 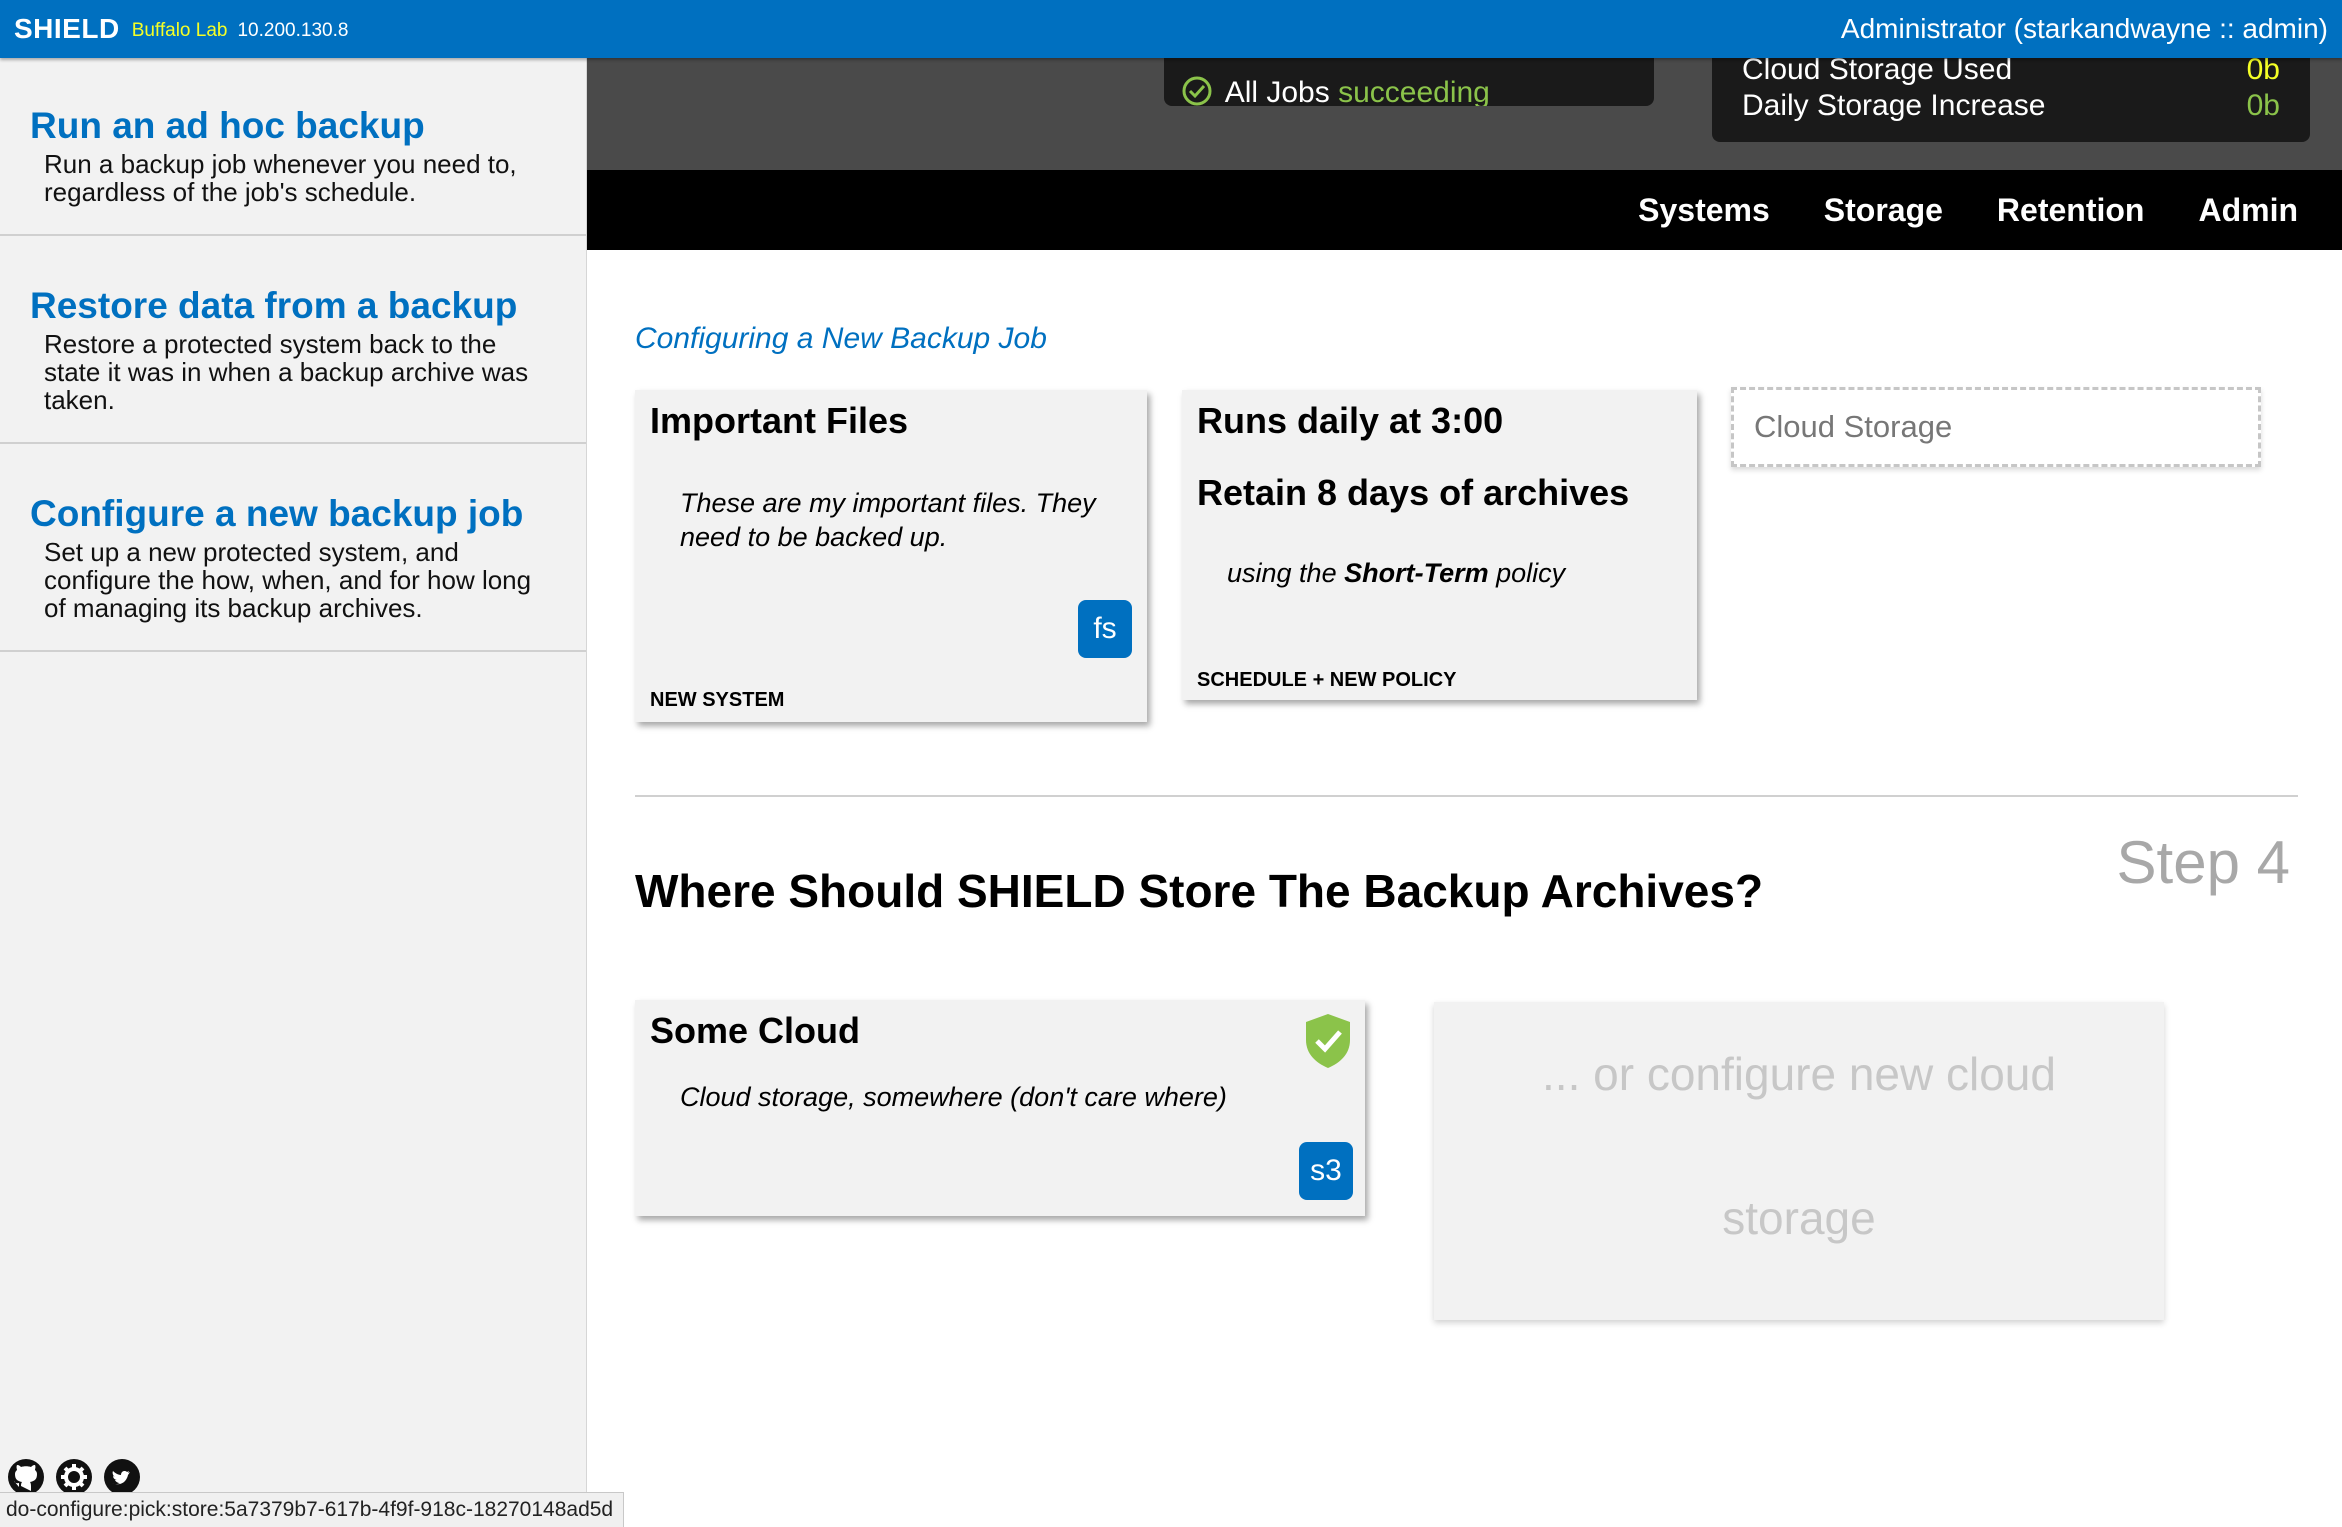 What do you see at coordinates (1704, 210) in the screenshot?
I see `nav-systems: Systems` at bounding box center [1704, 210].